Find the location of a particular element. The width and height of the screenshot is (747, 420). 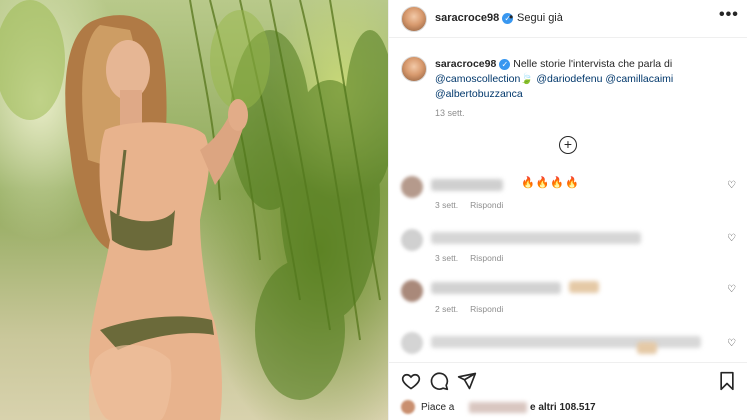

share-icon is located at coordinates (467, 381).